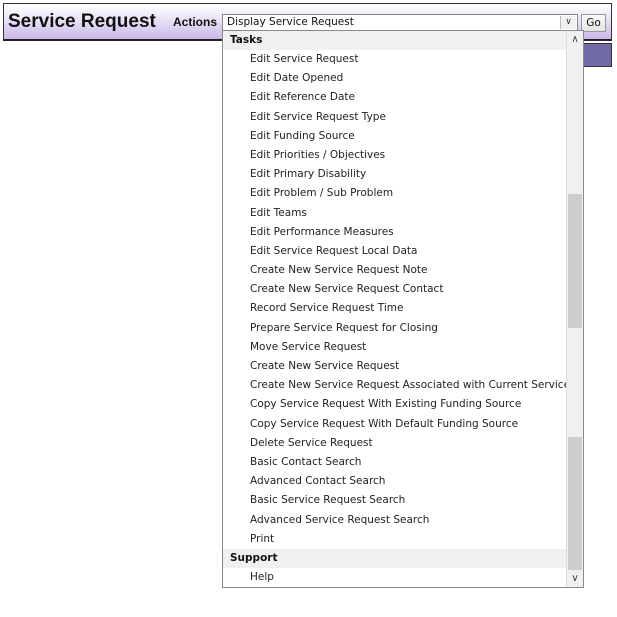 Image resolution: width=617 pixels, height=617 pixels. I want to click on dropdown-option: Edit Date Opened, so click(394, 78).